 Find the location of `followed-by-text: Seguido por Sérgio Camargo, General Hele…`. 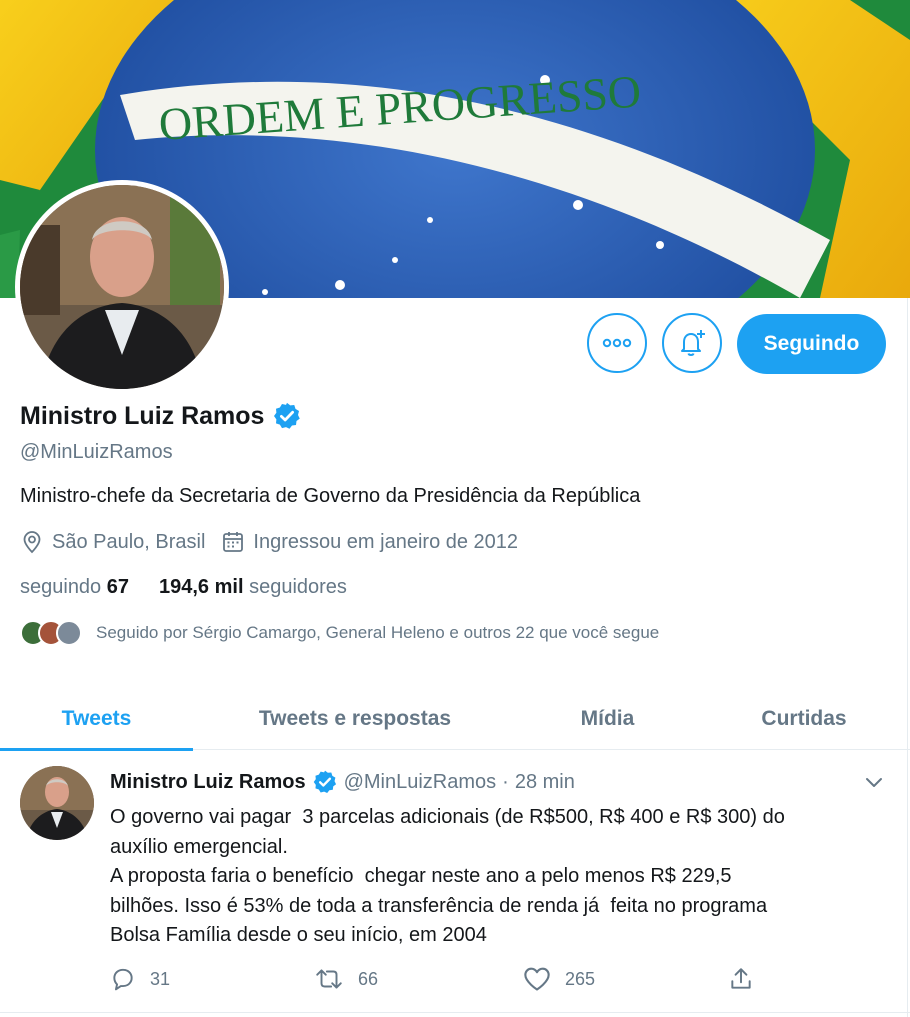

followed-by-text: Seguido por Sérgio Camargo, General Hele… is located at coordinates (378, 632).